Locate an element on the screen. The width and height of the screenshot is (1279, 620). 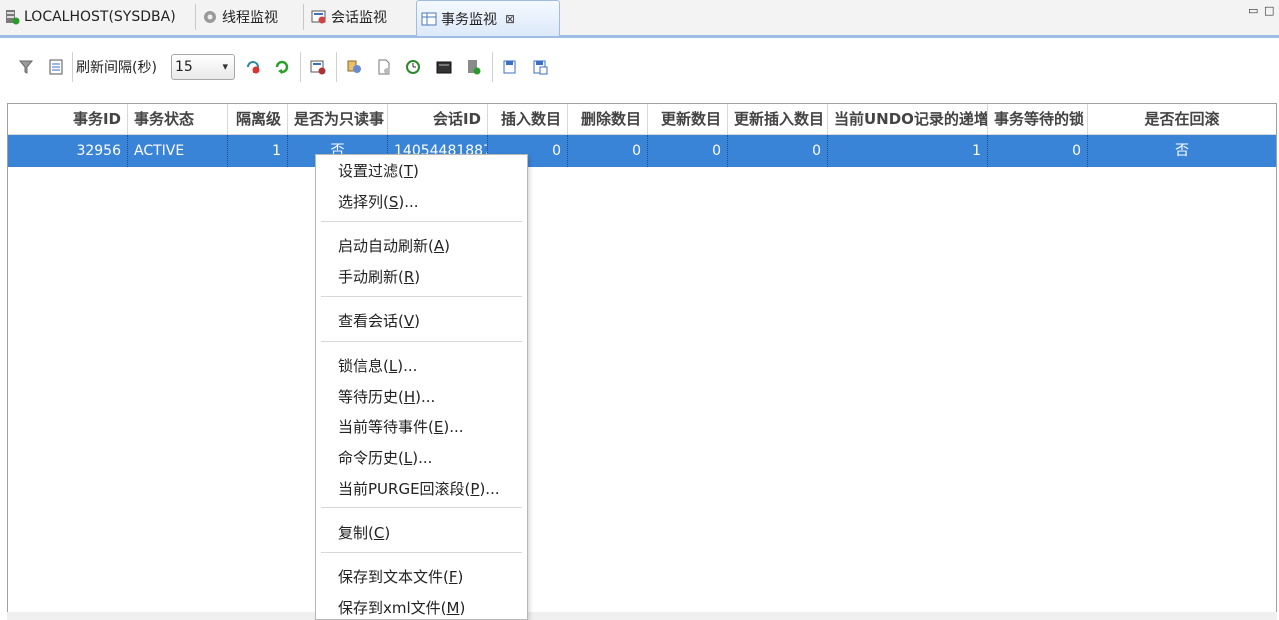
column-header: 删除数目 is located at coordinates (608, 119).